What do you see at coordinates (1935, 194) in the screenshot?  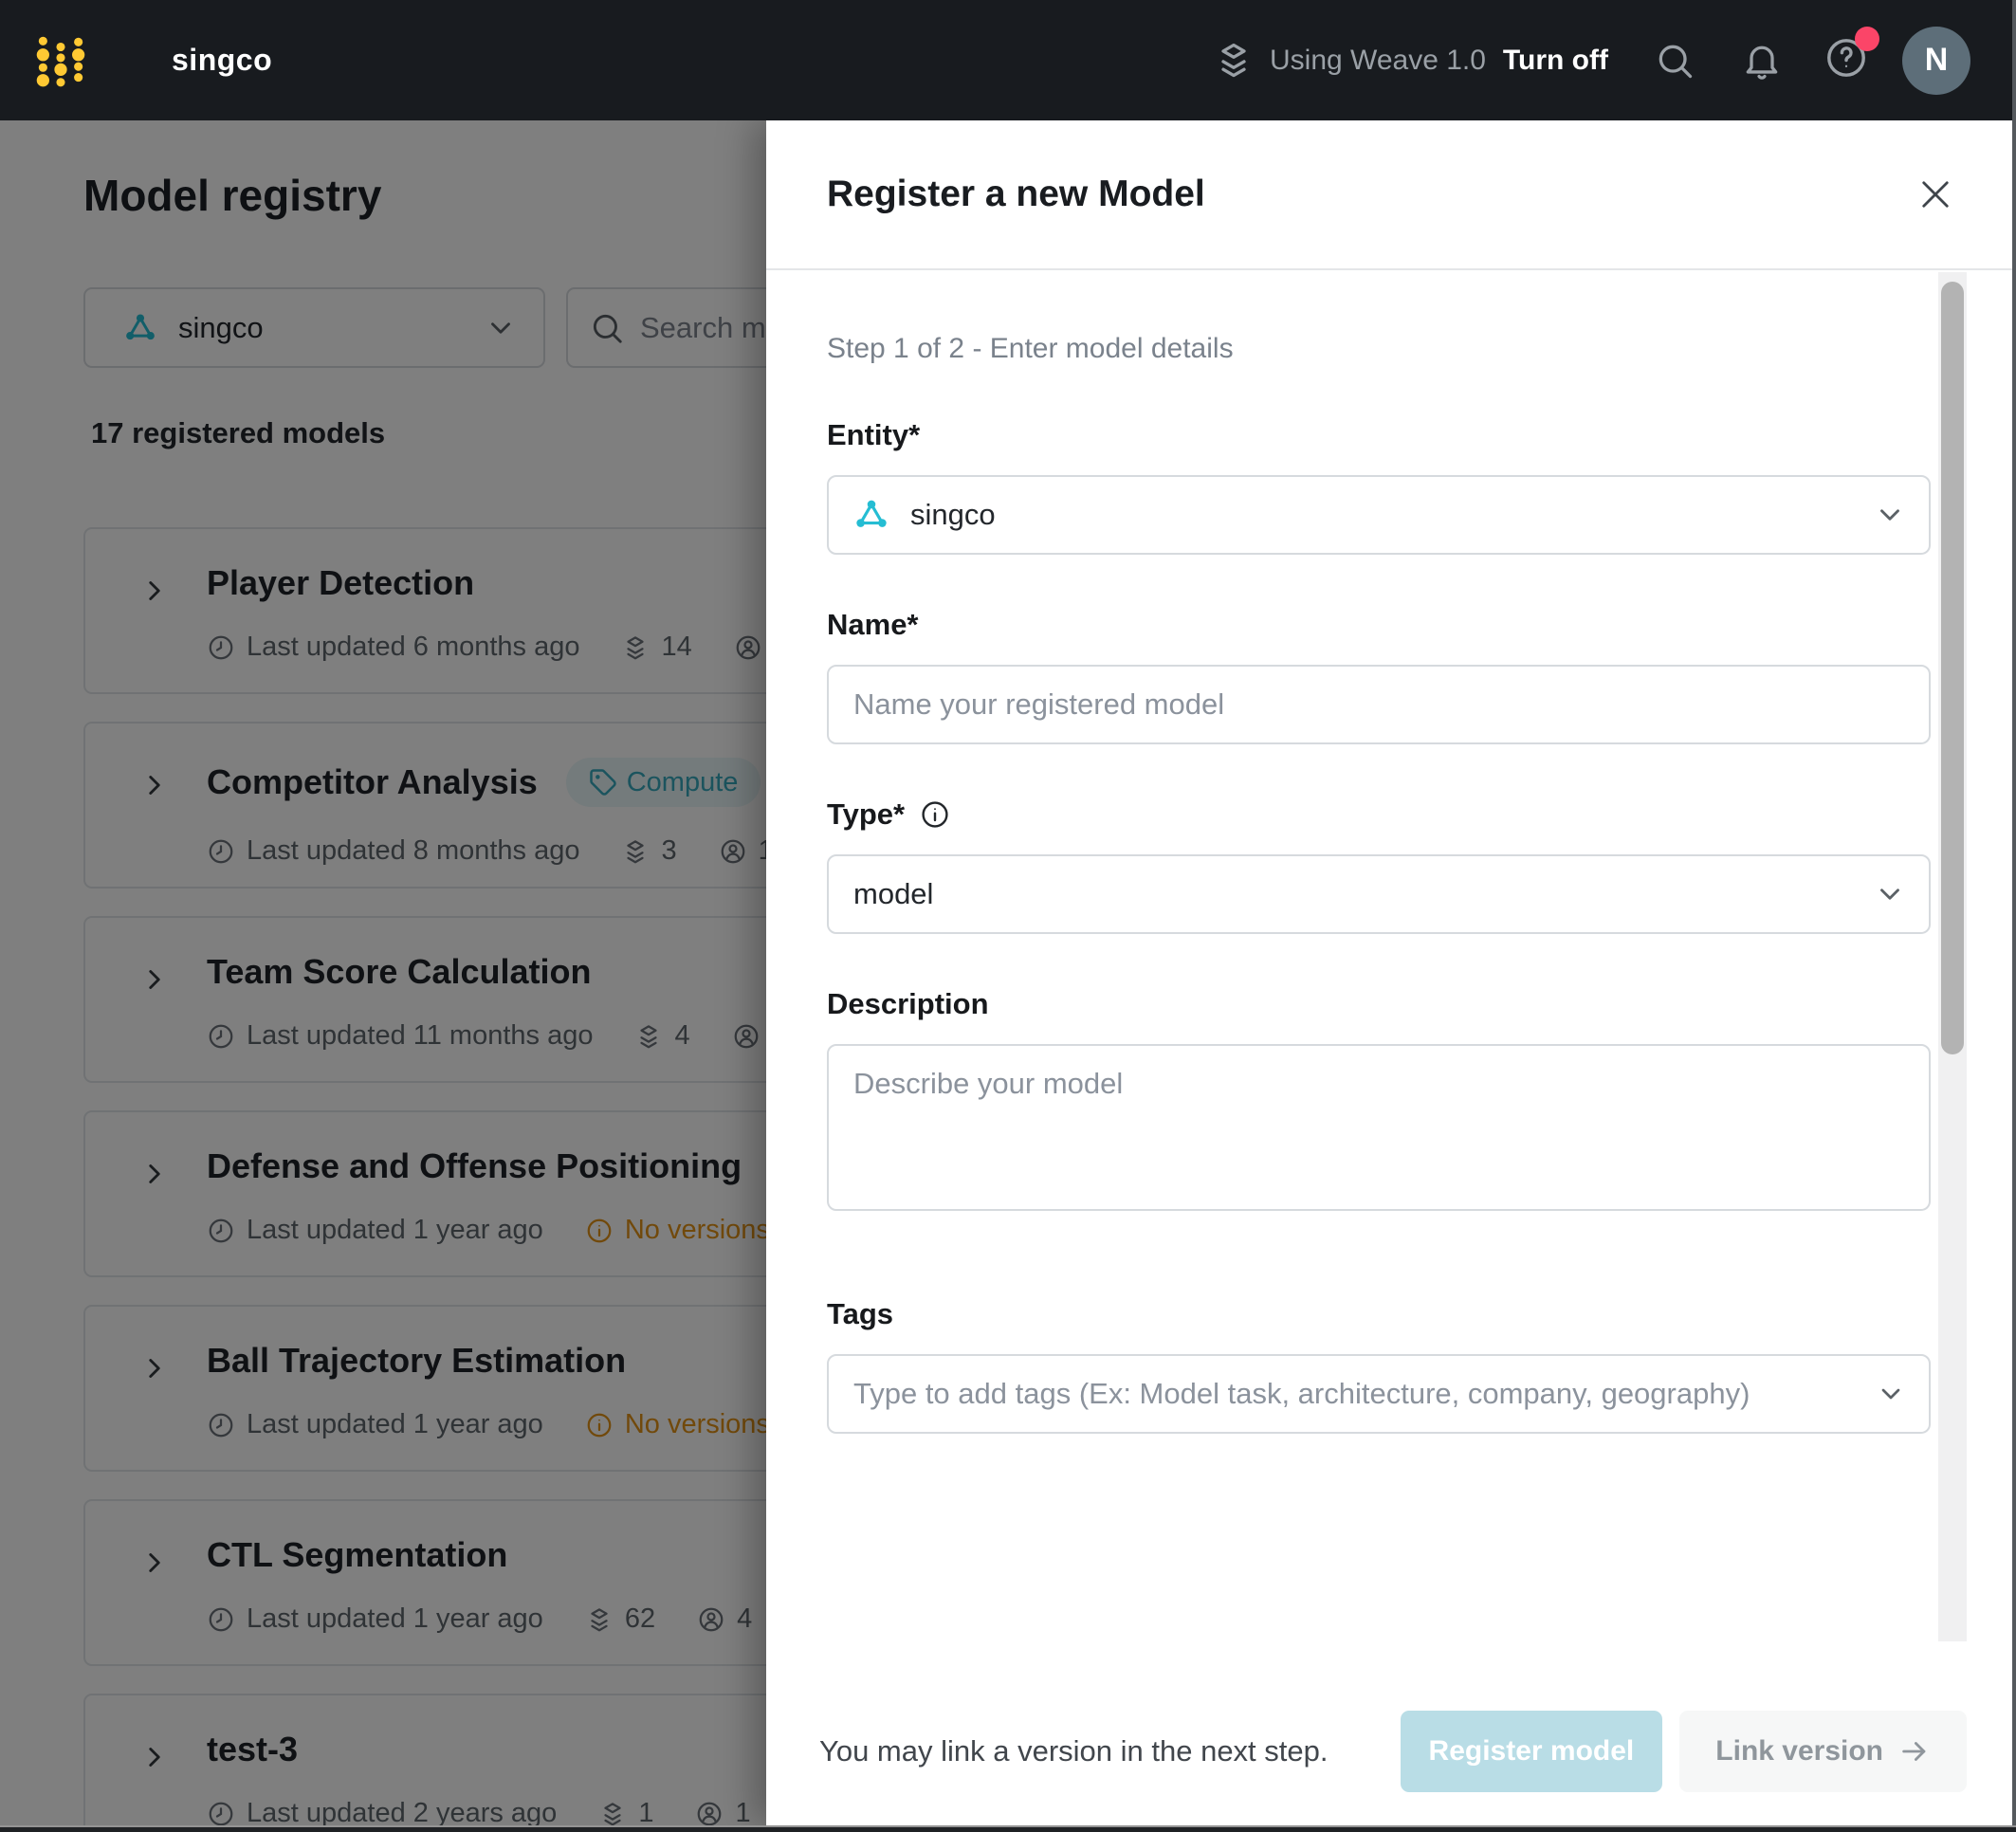 I see `close-icon` at bounding box center [1935, 194].